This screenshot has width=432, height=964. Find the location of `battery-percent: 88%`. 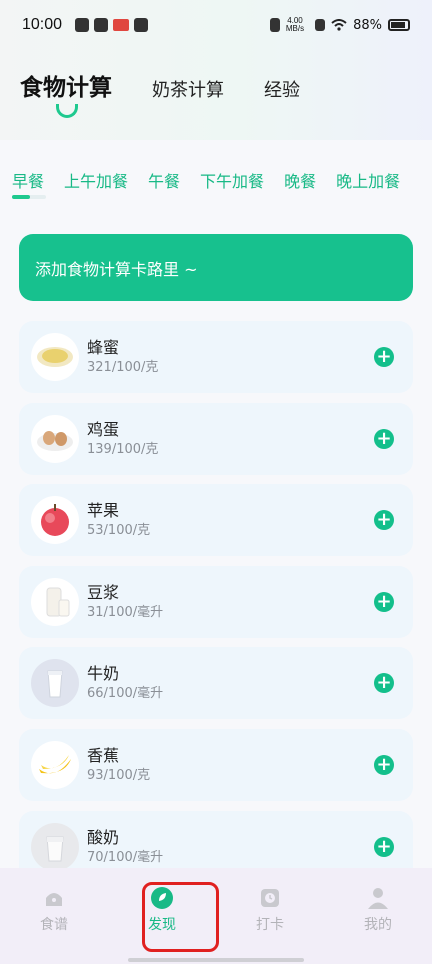

battery-percent: 88% is located at coordinates (367, 25).